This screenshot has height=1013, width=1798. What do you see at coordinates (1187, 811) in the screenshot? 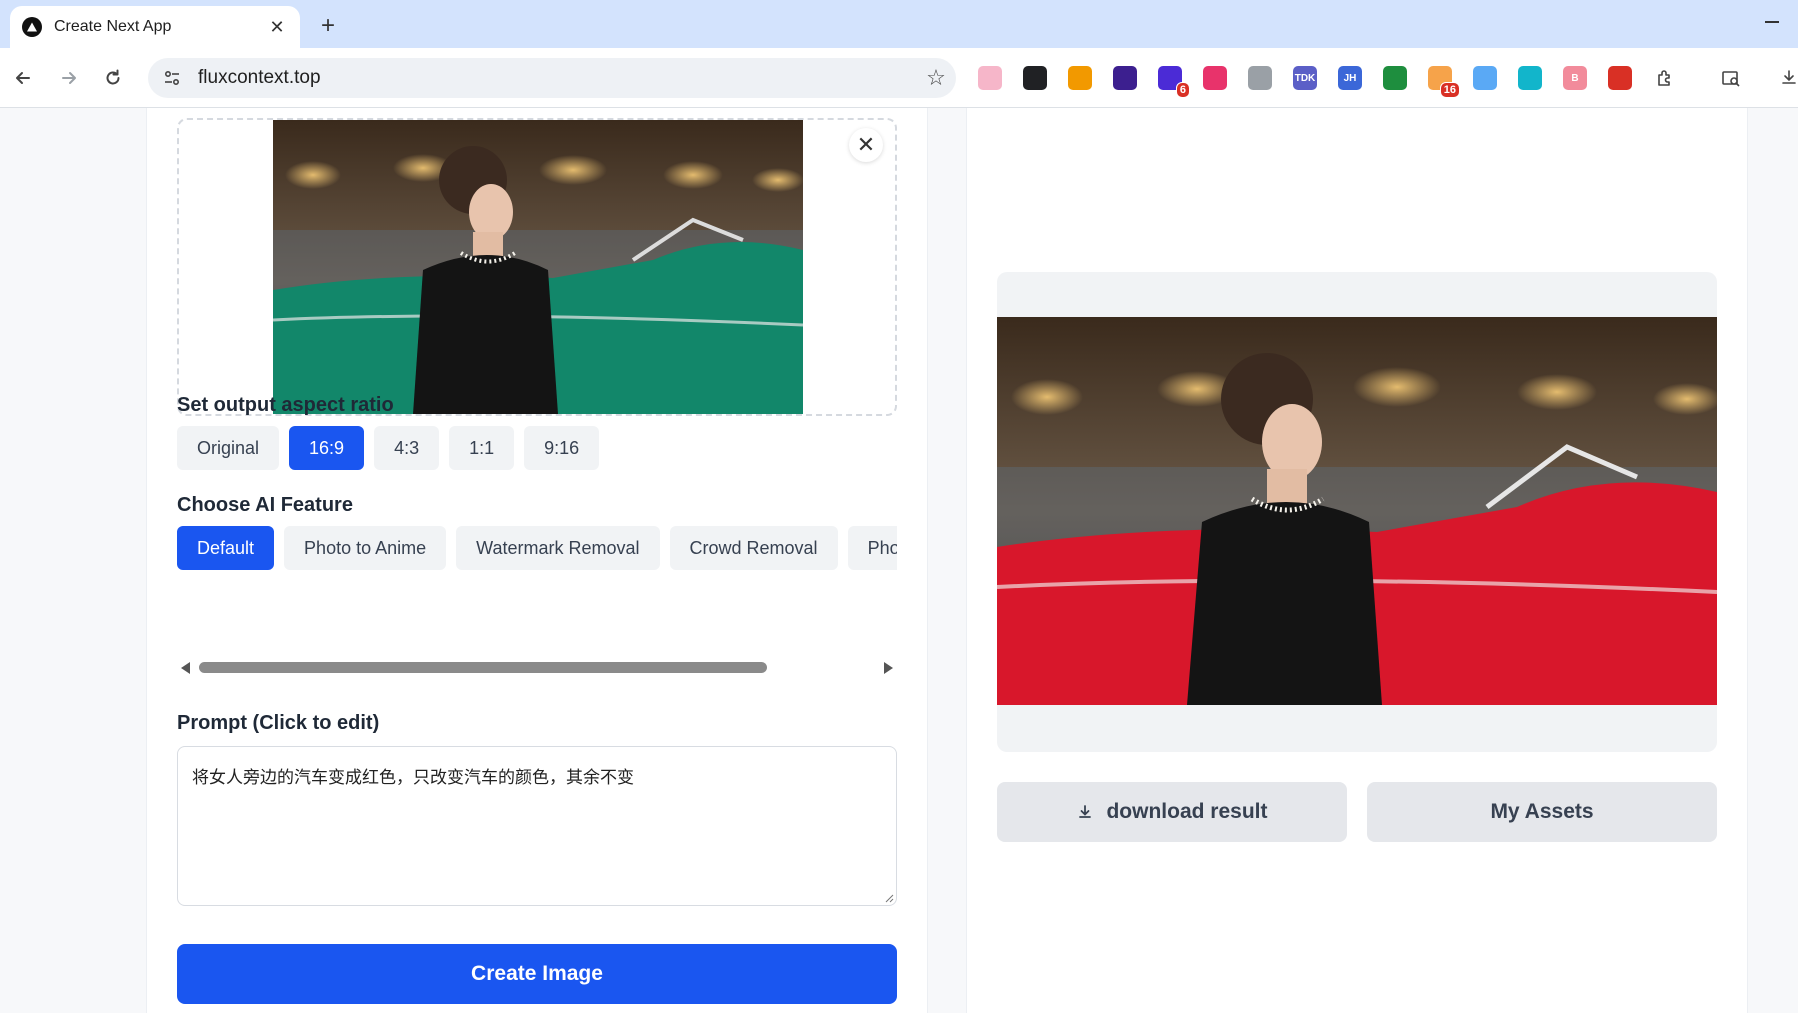
I see `download-result-label: download result` at bounding box center [1187, 811].